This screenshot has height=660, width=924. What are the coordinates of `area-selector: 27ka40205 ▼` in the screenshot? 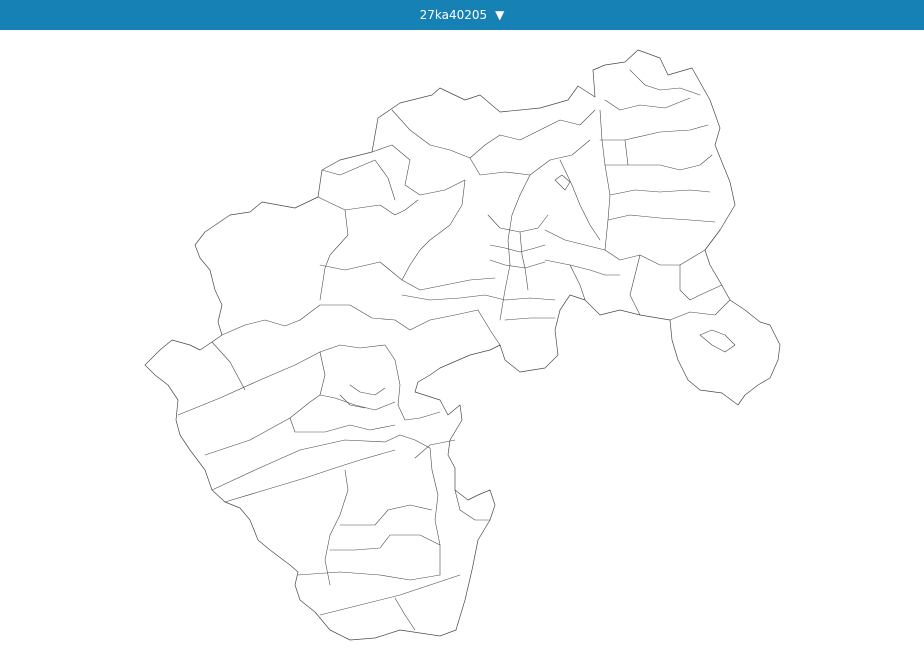 It's located at (462, 15).